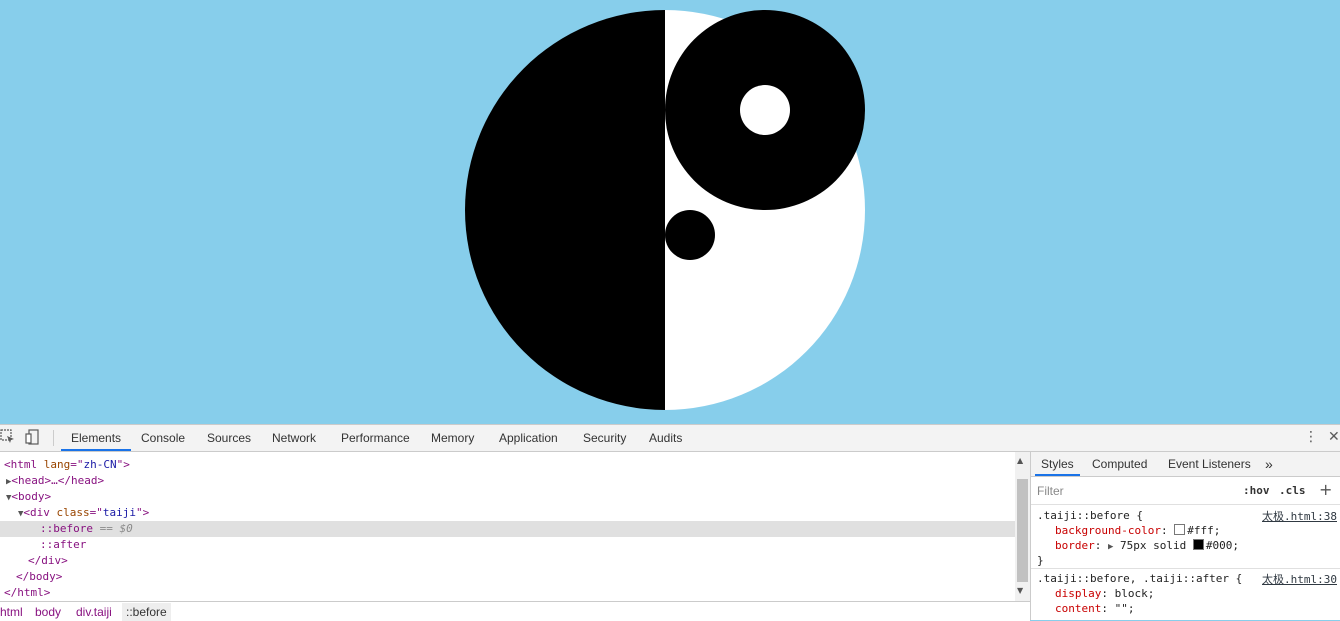 This screenshot has height=621, width=1340. I want to click on tab-audits: Audits, so click(665, 438).